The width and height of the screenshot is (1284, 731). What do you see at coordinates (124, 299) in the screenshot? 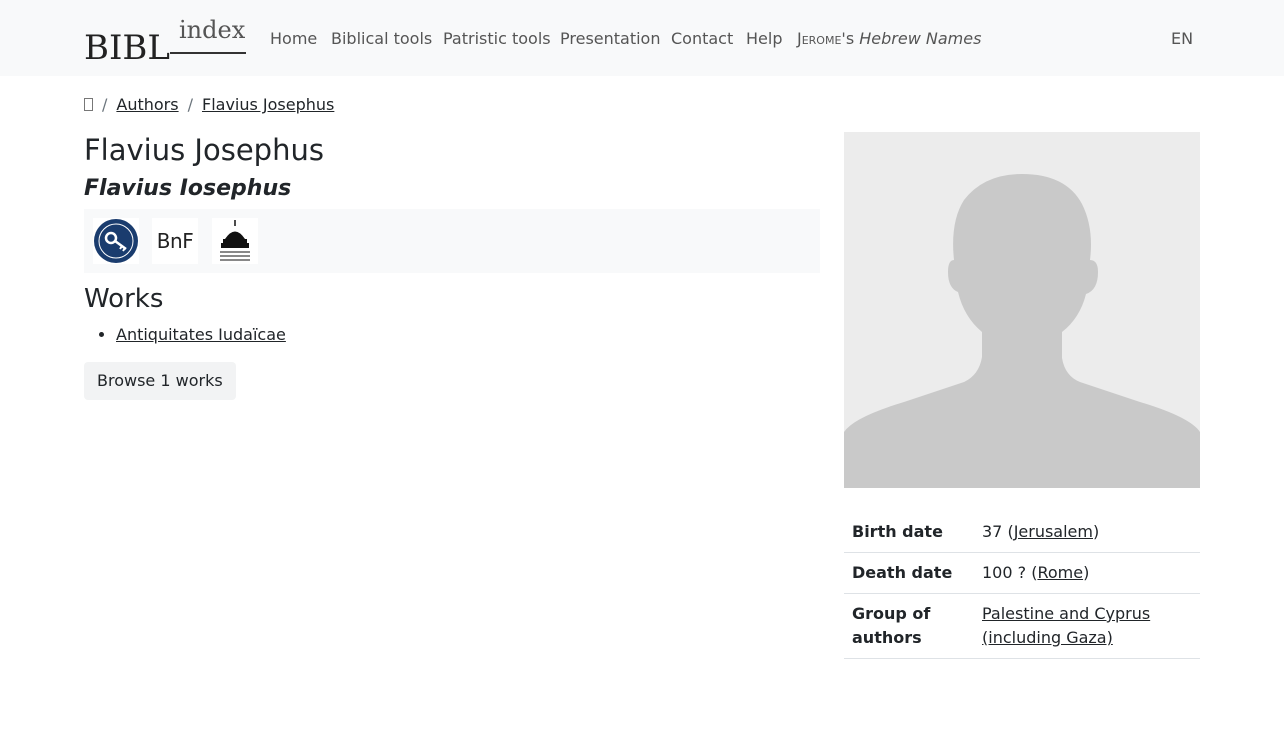
I see `works-heading: Works` at bounding box center [124, 299].